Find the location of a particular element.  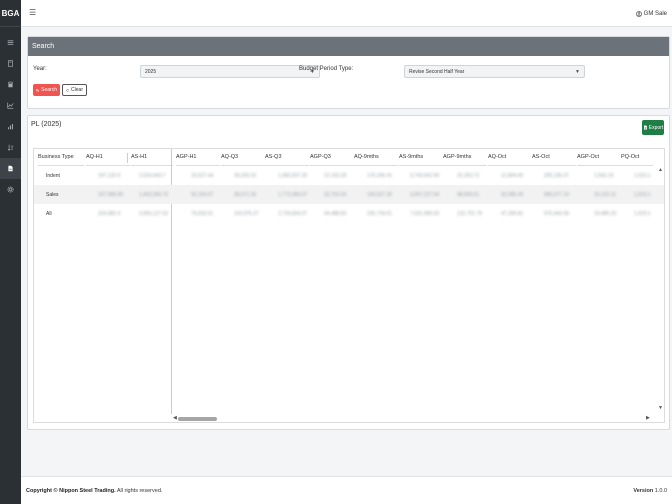

hamburger-icon: ☰ is located at coordinates (32, 12).